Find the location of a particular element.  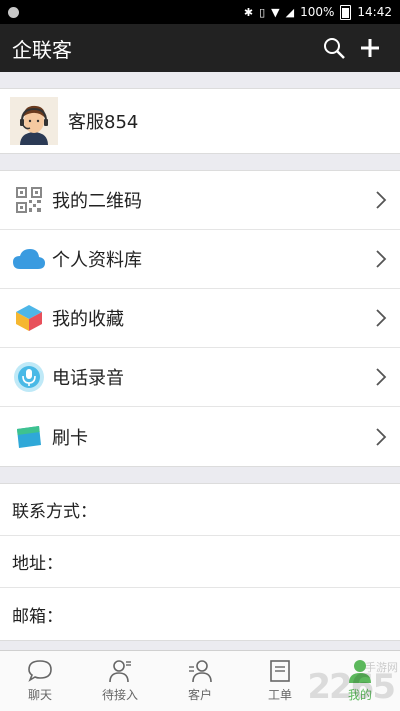

watermark-logo: 2265 is located at coordinates (351, 687).